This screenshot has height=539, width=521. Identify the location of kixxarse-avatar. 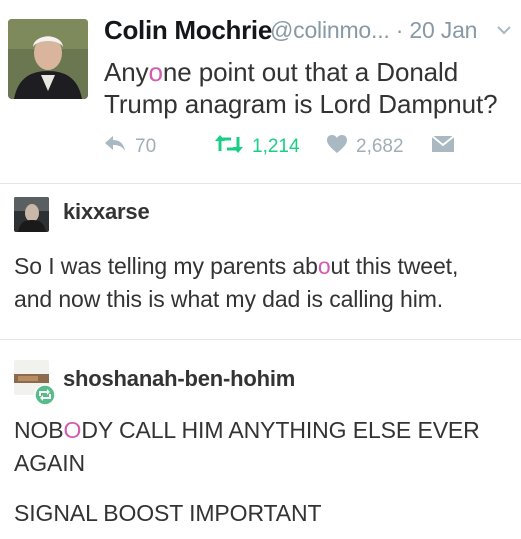
(31, 214).